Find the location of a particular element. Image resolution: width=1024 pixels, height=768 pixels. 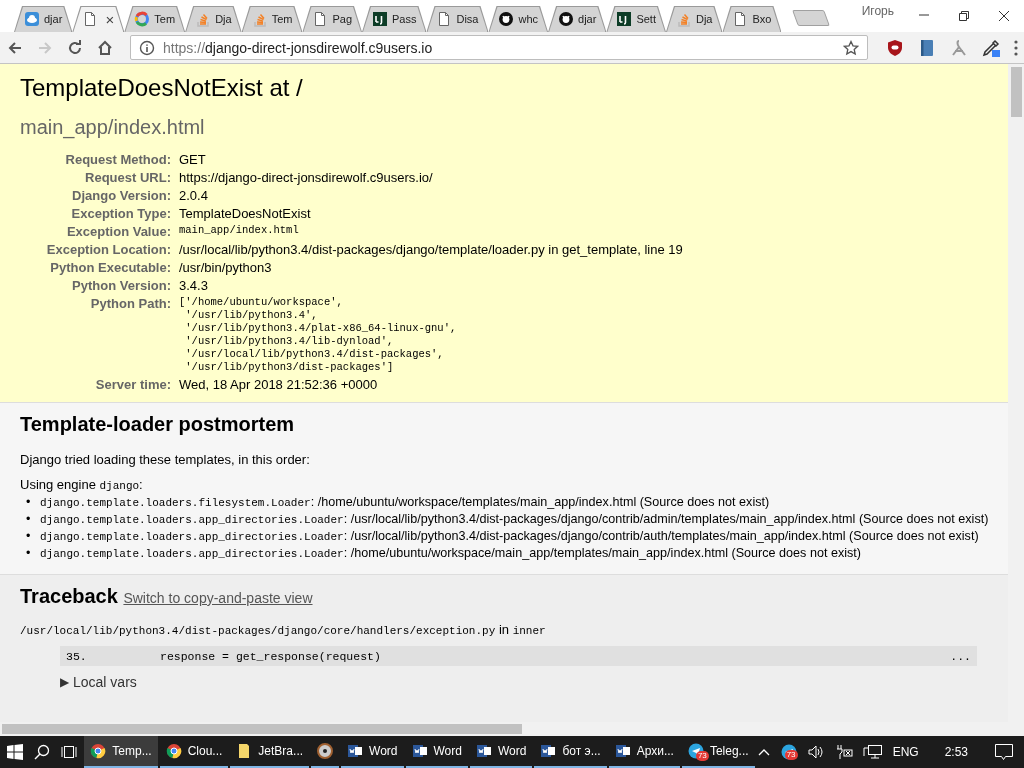

ribbon-icon is located at coordinates (959, 47).